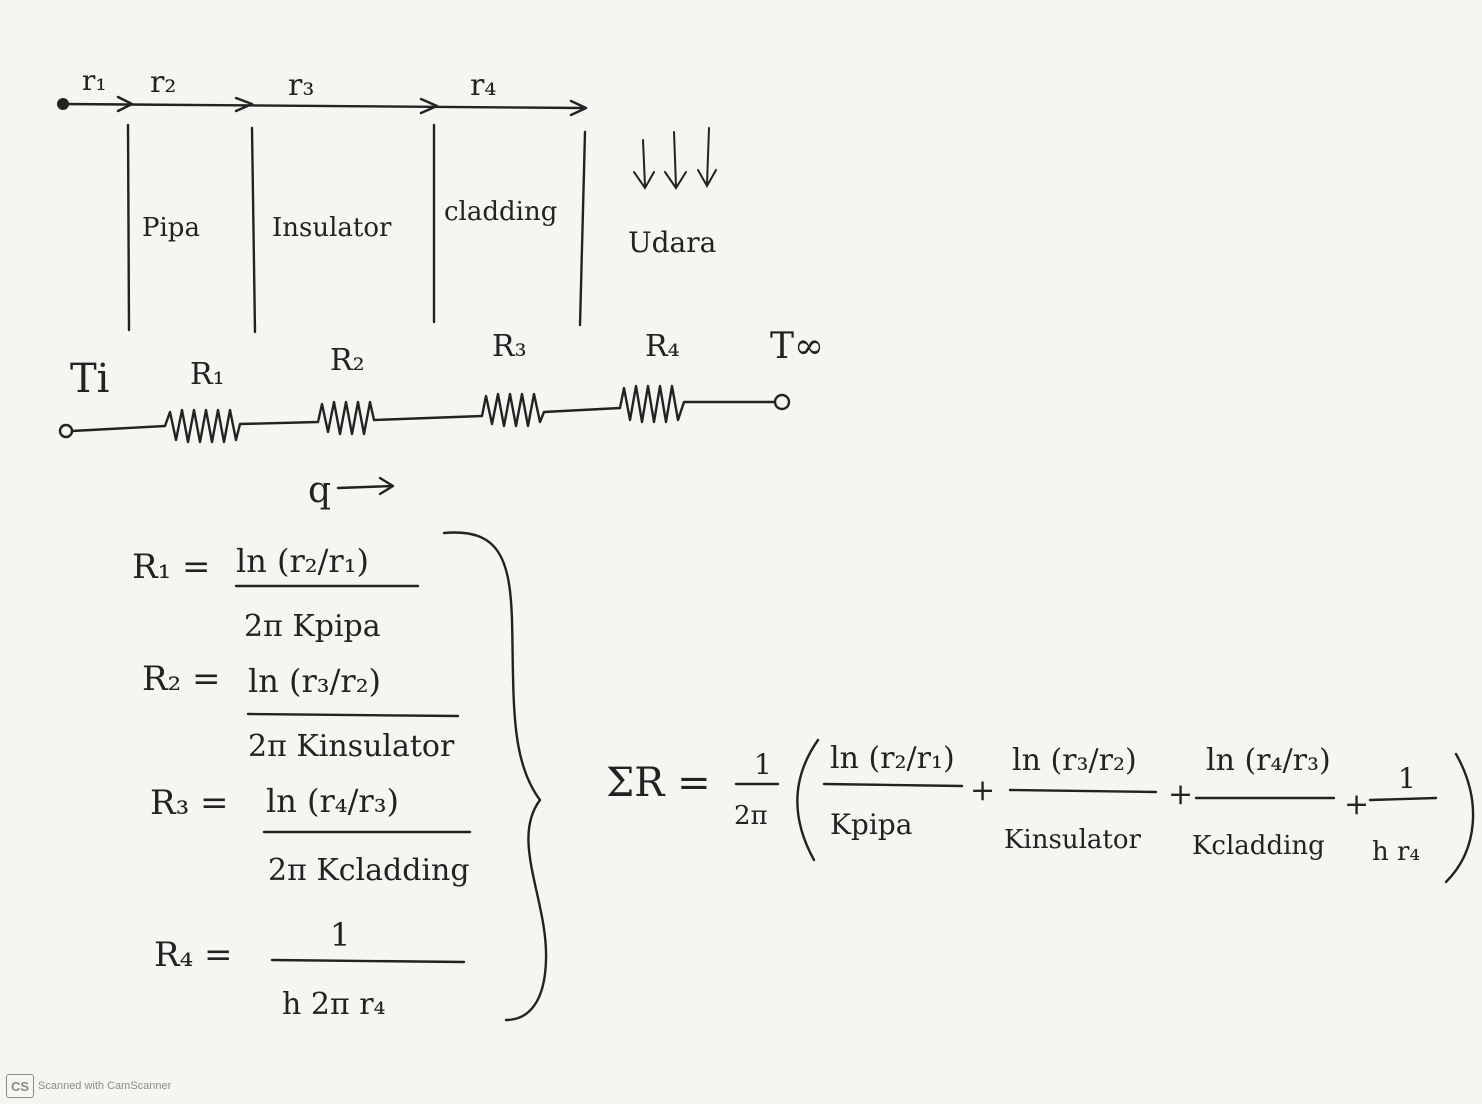 This screenshot has height=1104, width=1482. Describe the element at coordinates (1258, 846) in the screenshot. I see `sum-term3-den: Kcladding` at that location.